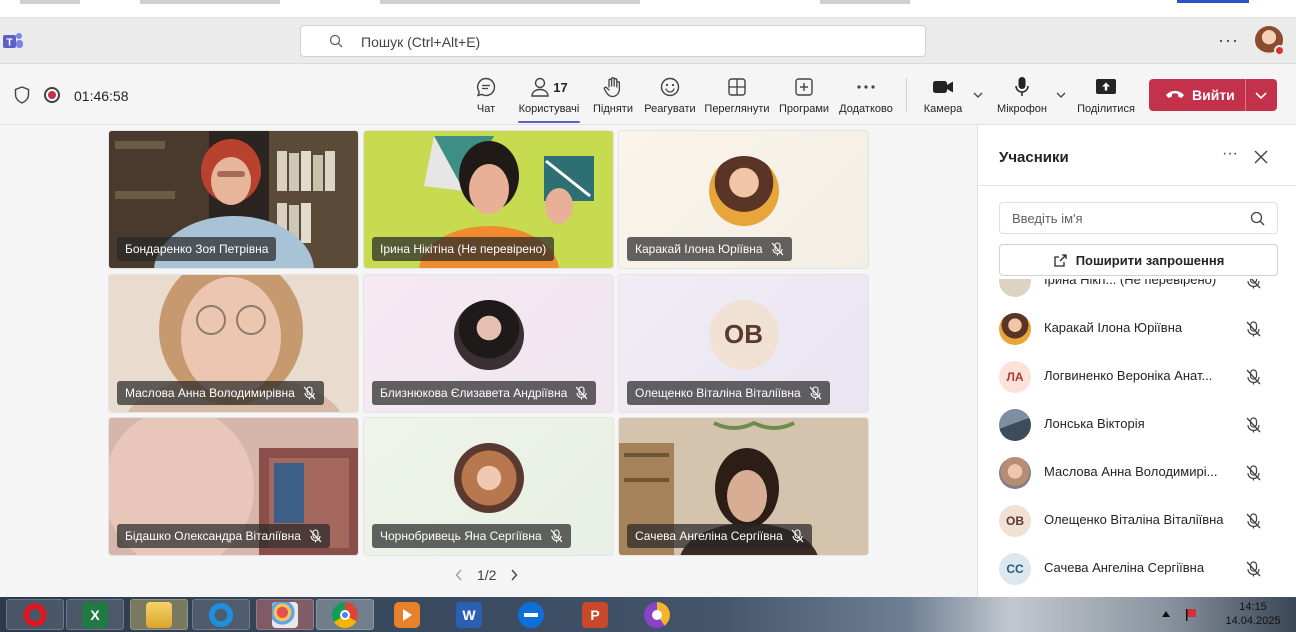 The image size is (1296, 632). What do you see at coordinates (657, 614) in the screenshot?
I see `vpn-icon` at bounding box center [657, 614].